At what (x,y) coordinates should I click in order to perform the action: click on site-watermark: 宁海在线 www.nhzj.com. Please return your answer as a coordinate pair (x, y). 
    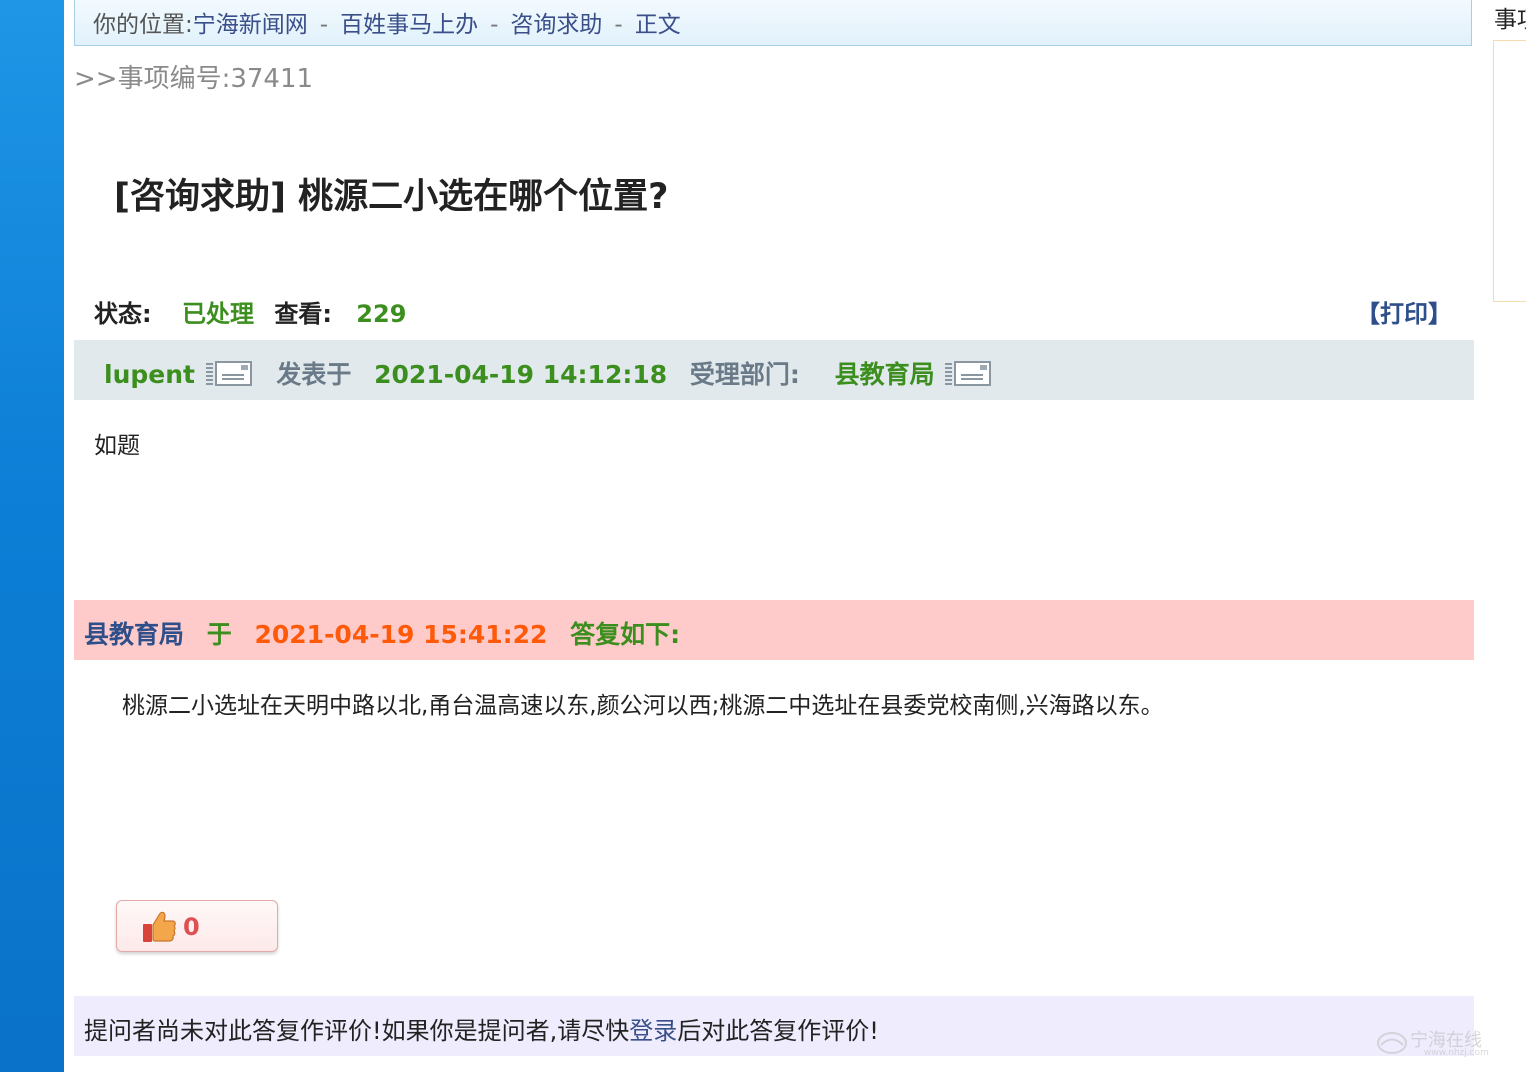
    Looking at the image, I should click on (1446, 1044).